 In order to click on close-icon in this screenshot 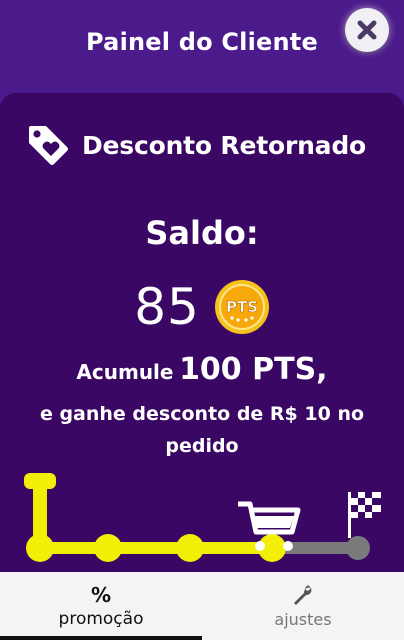, I will do `click(367, 30)`.